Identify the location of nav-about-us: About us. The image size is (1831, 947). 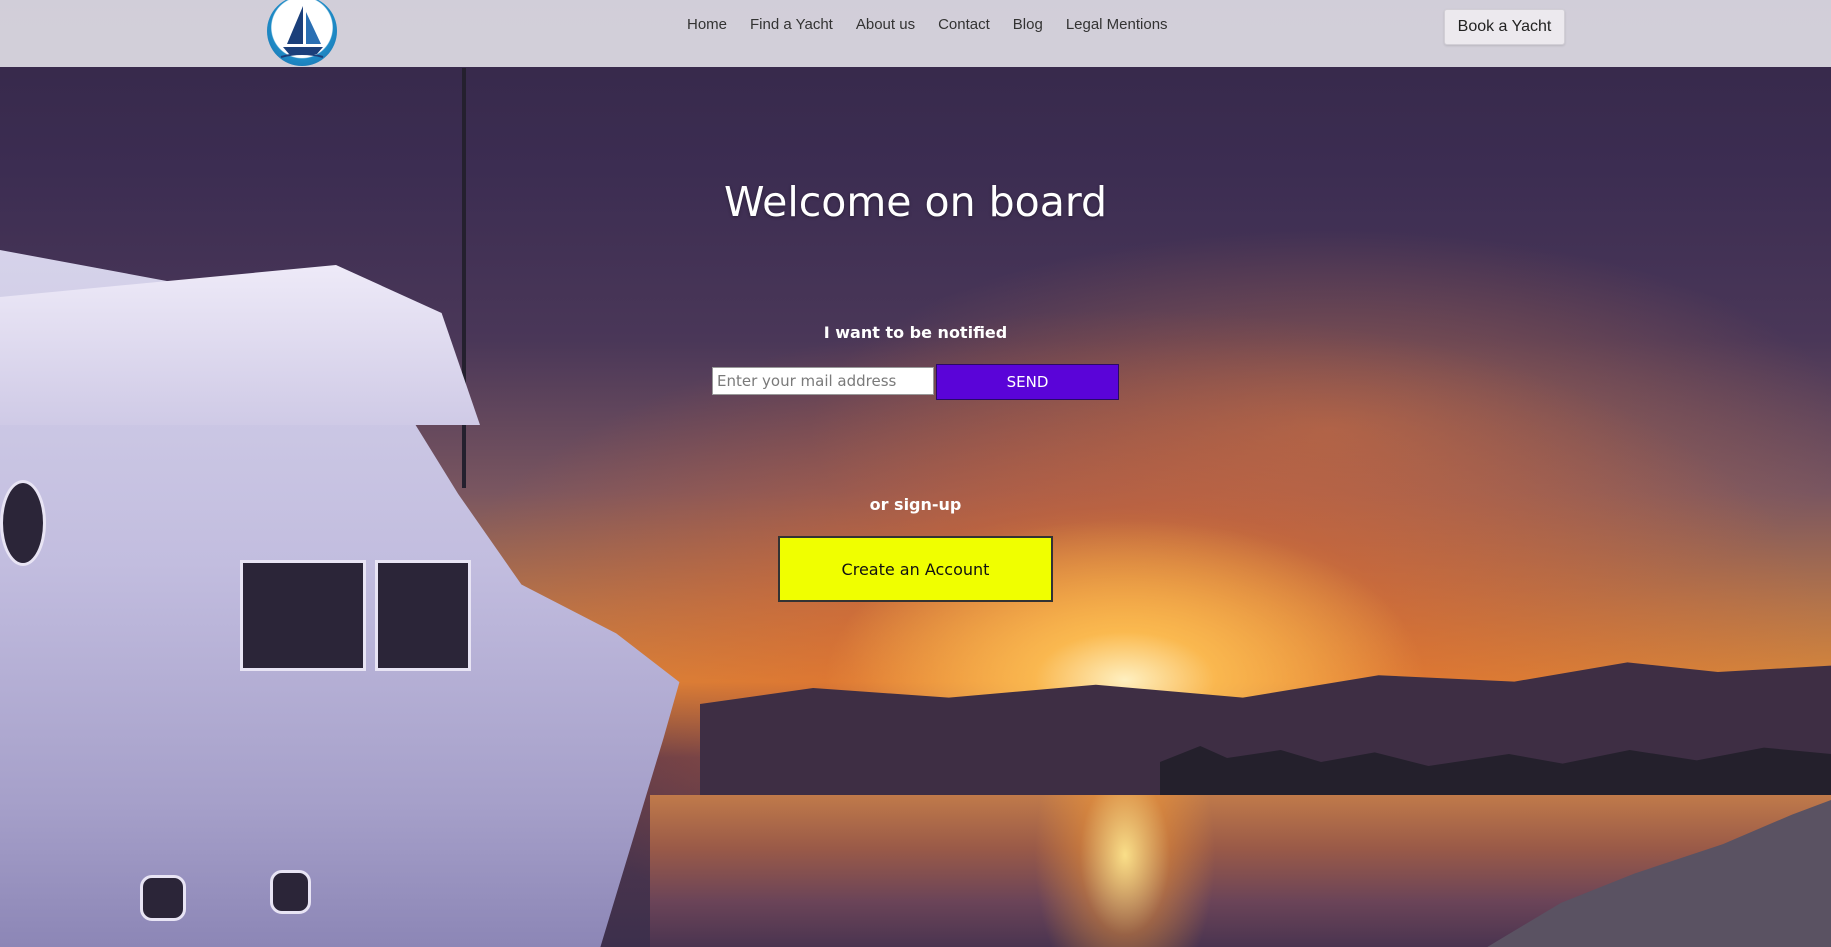
(885, 25).